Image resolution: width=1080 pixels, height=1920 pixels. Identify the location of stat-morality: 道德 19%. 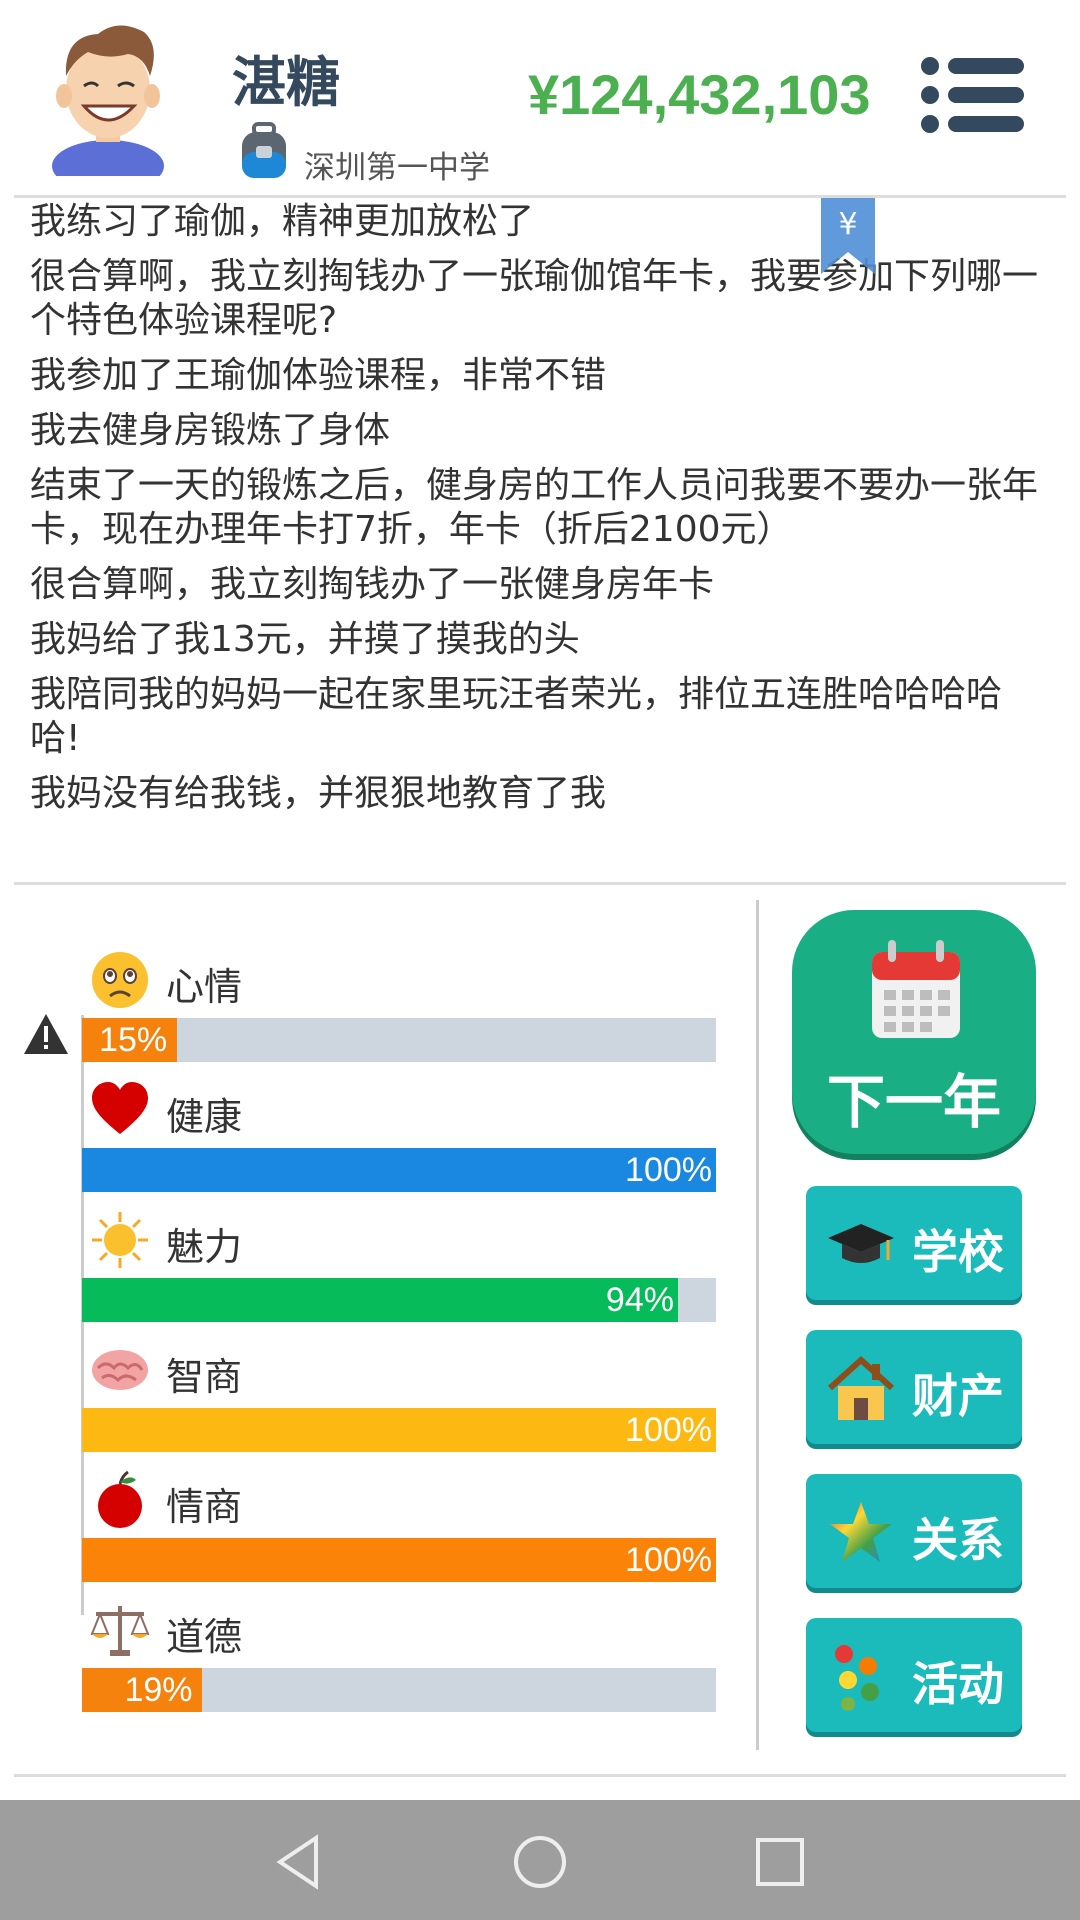
(399, 1665).